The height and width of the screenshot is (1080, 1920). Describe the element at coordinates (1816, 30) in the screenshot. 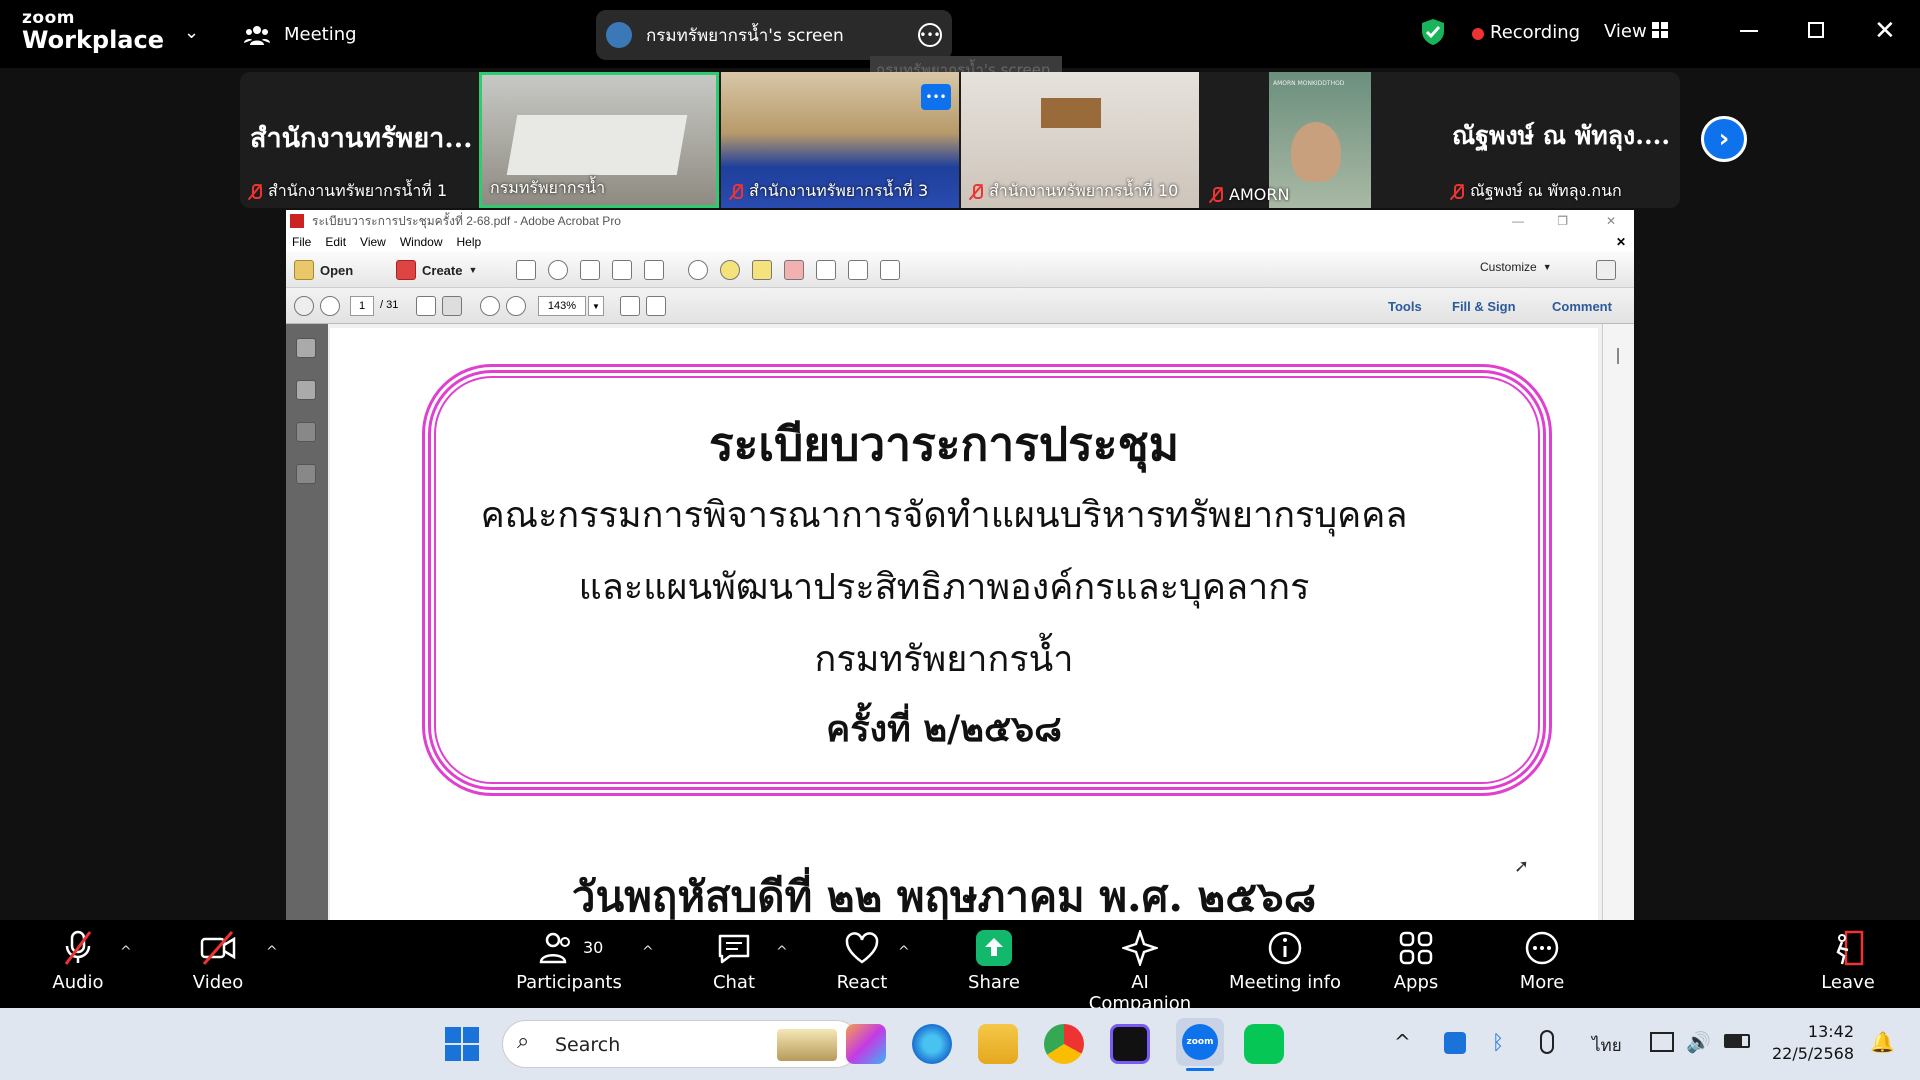

I see `restore-icon` at that location.